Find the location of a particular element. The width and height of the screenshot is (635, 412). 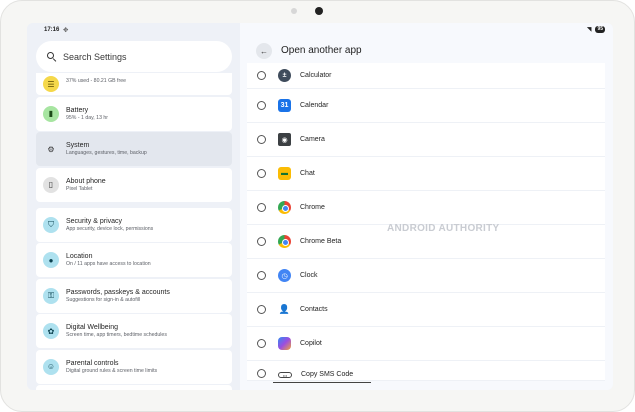

chat-icon: ▬ is located at coordinates (284, 173).